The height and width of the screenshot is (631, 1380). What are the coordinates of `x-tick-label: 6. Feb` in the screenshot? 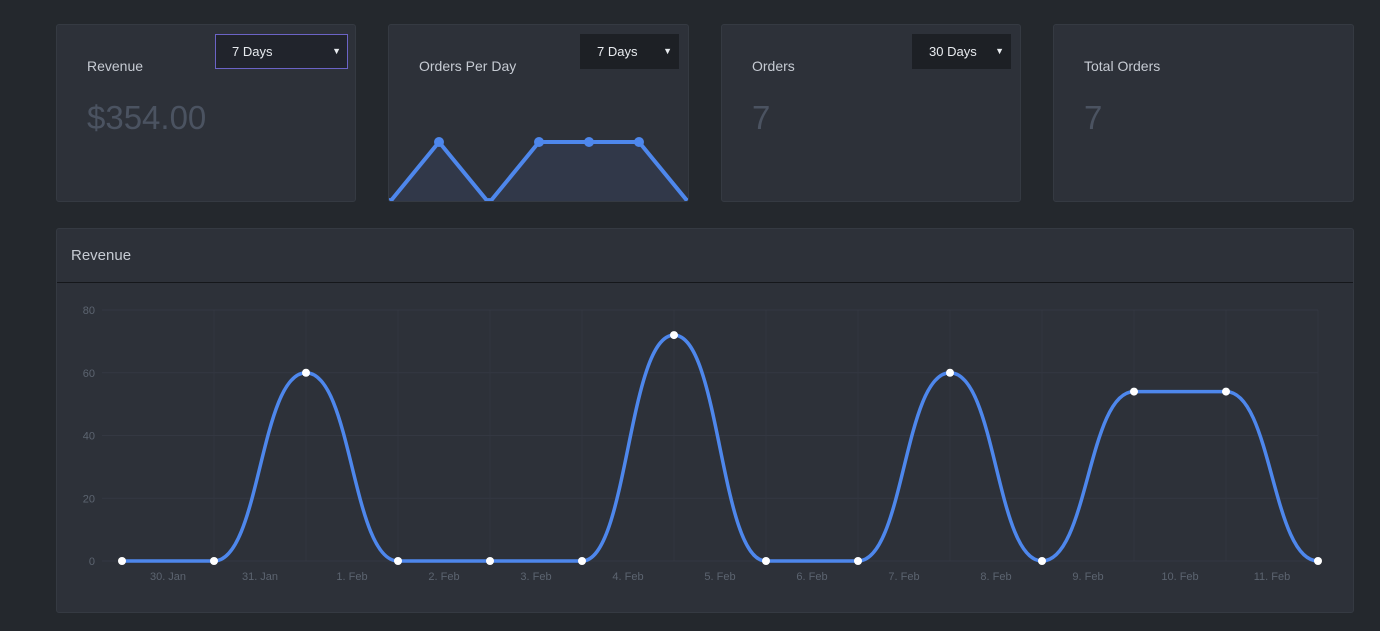 It's located at (811, 577).